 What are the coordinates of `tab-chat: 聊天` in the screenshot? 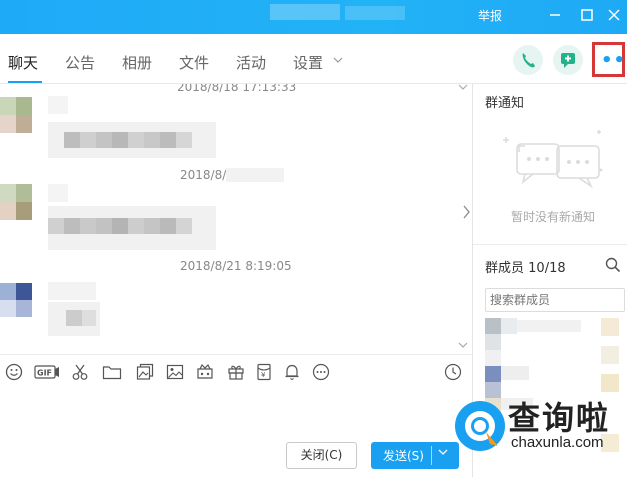 It's located at (23, 62).